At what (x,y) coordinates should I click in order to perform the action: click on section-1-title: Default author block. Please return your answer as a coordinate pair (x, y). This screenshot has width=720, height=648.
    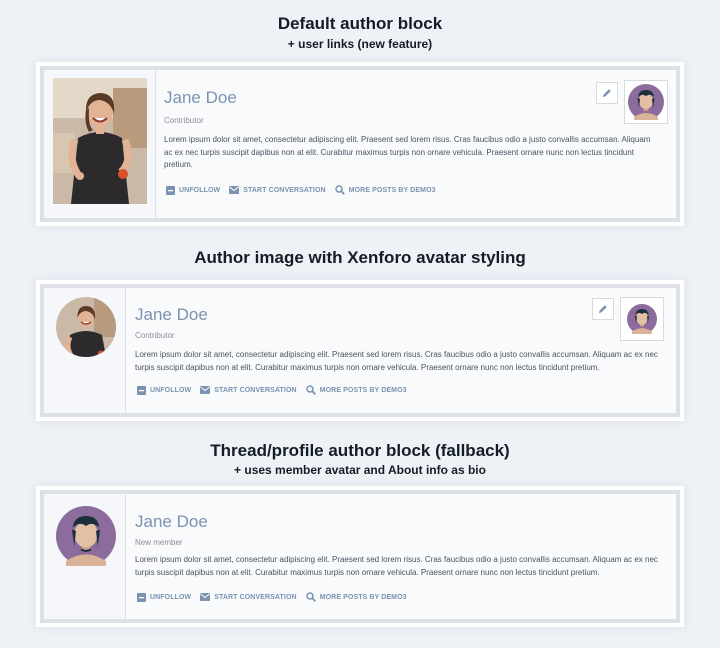
    Looking at the image, I should click on (360, 23).